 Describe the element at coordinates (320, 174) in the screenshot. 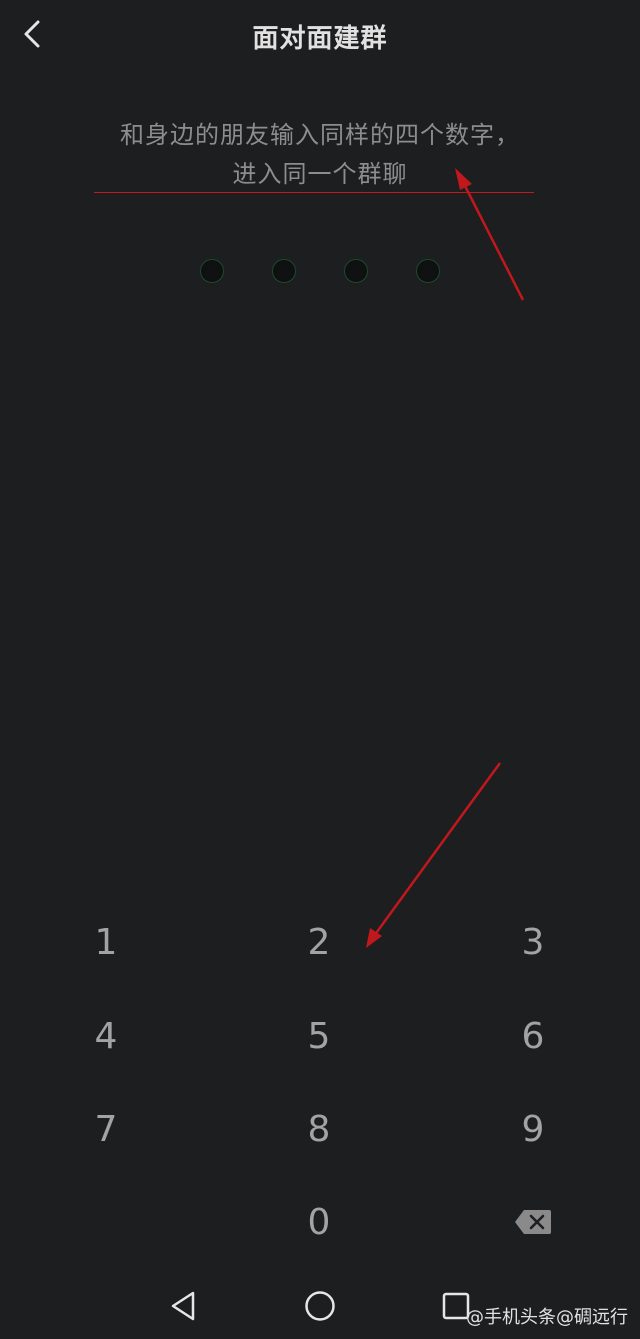

I see `instruction-line-2: 进入同一个群聊` at that location.